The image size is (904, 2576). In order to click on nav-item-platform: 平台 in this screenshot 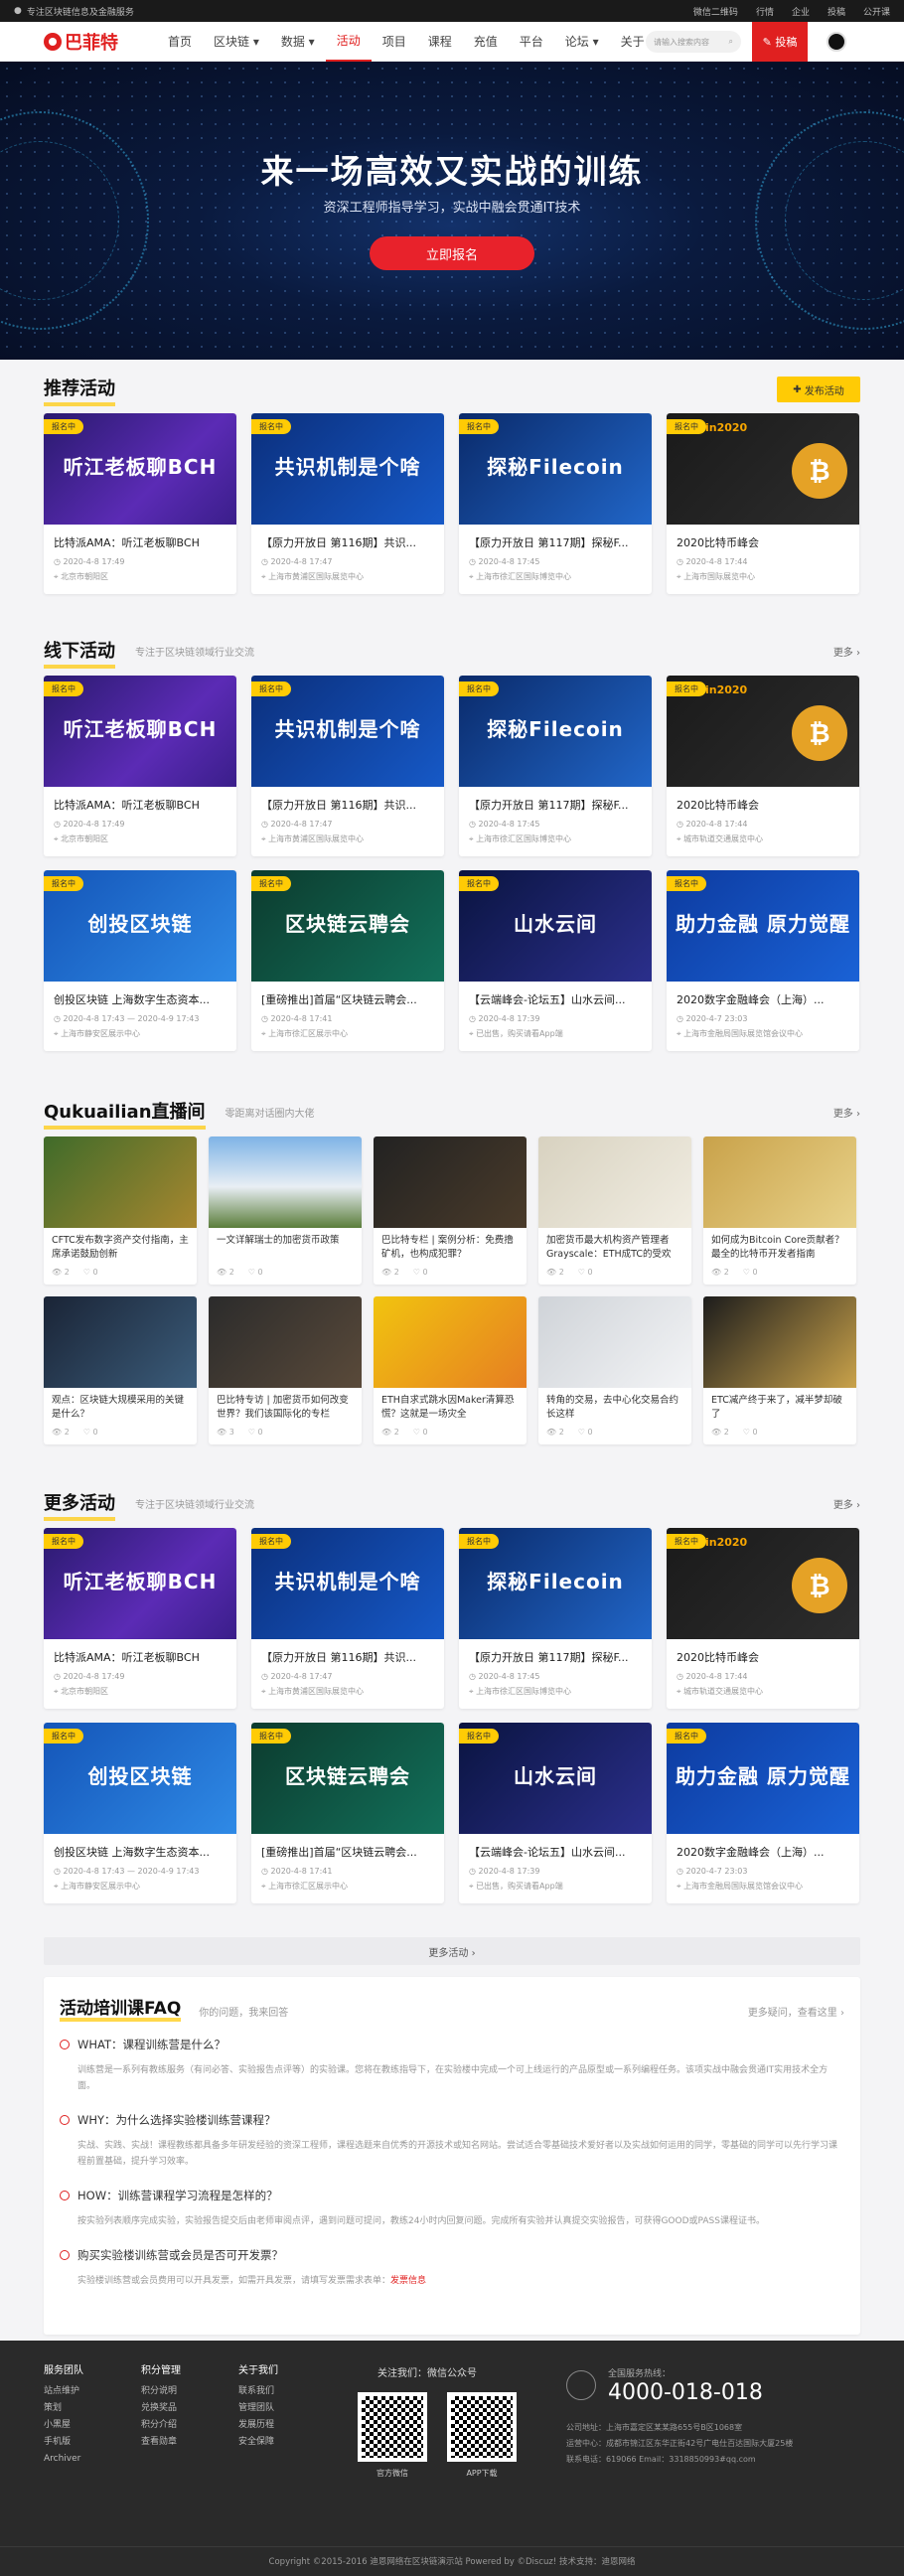, I will do `click(531, 42)`.